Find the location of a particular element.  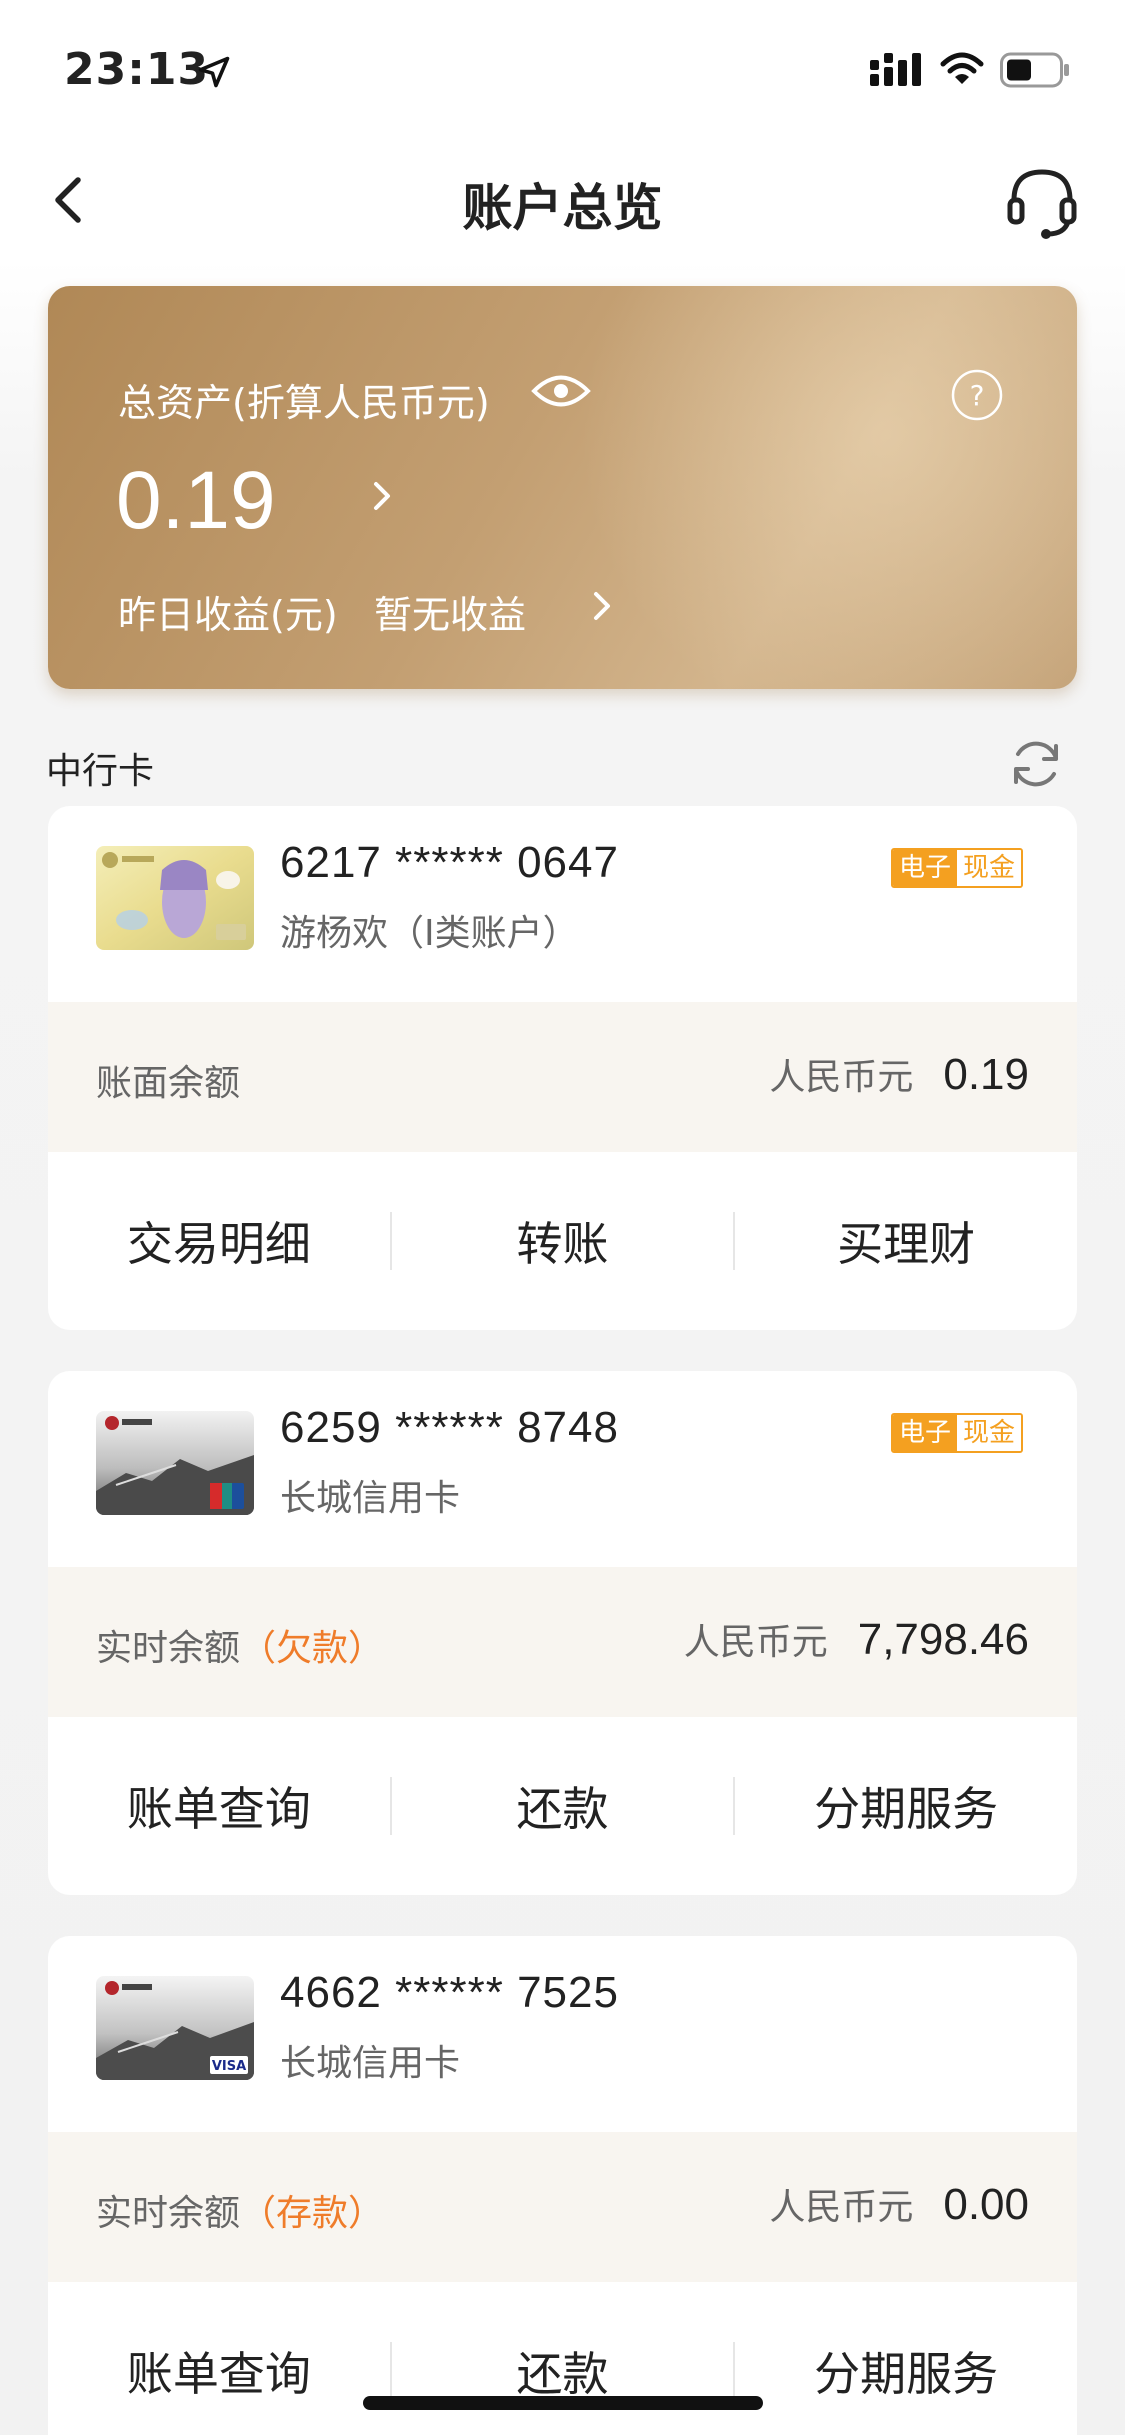

section-title: 中行卡 is located at coordinates (100, 771).